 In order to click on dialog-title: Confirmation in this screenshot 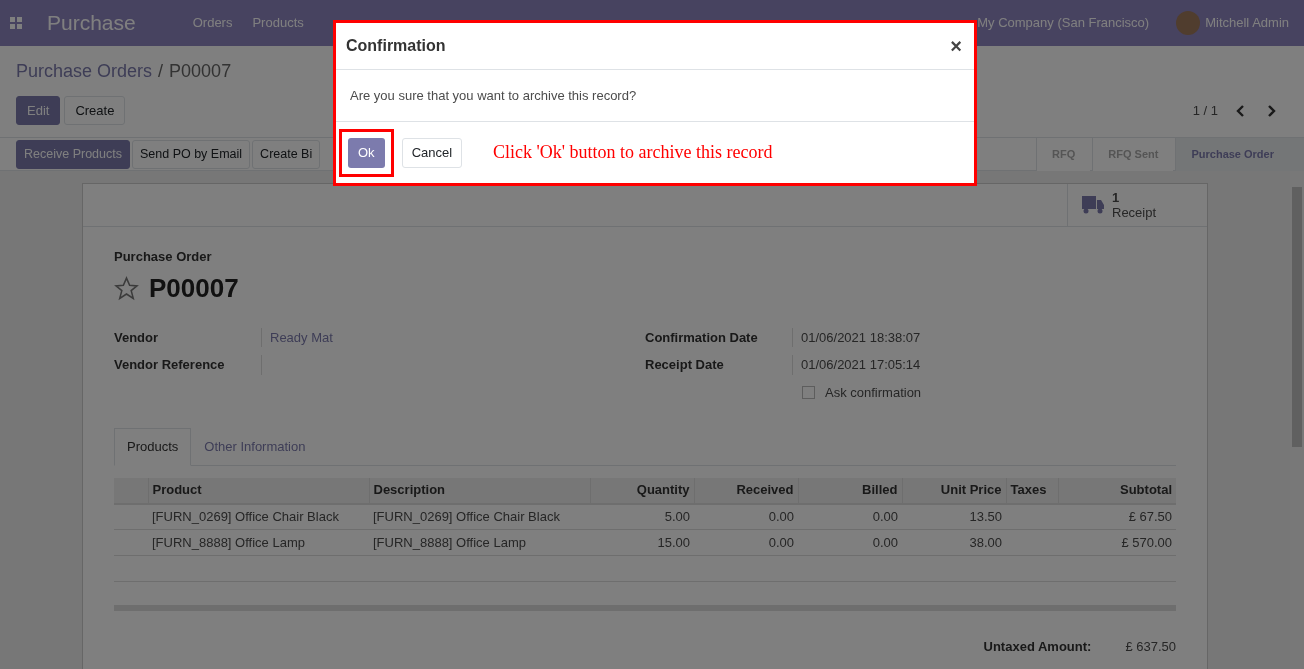, I will do `click(396, 46)`.